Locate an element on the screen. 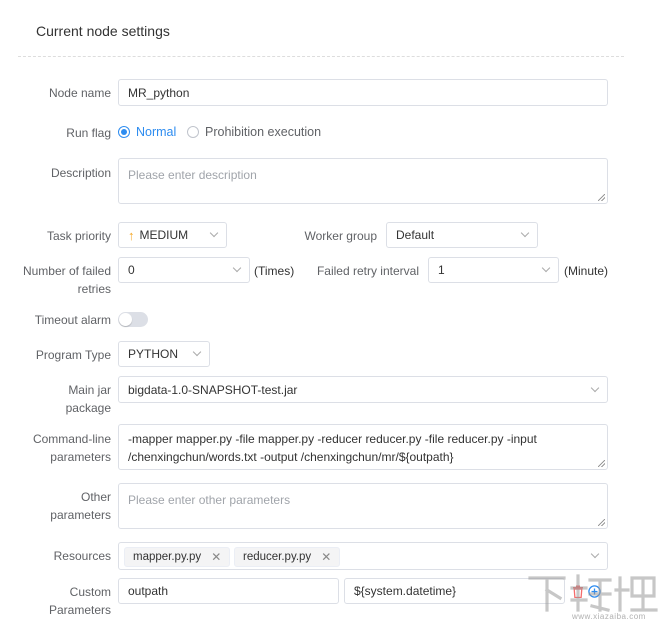 This screenshot has height=622, width=662. failed-retries-value: 0 is located at coordinates (131, 270).